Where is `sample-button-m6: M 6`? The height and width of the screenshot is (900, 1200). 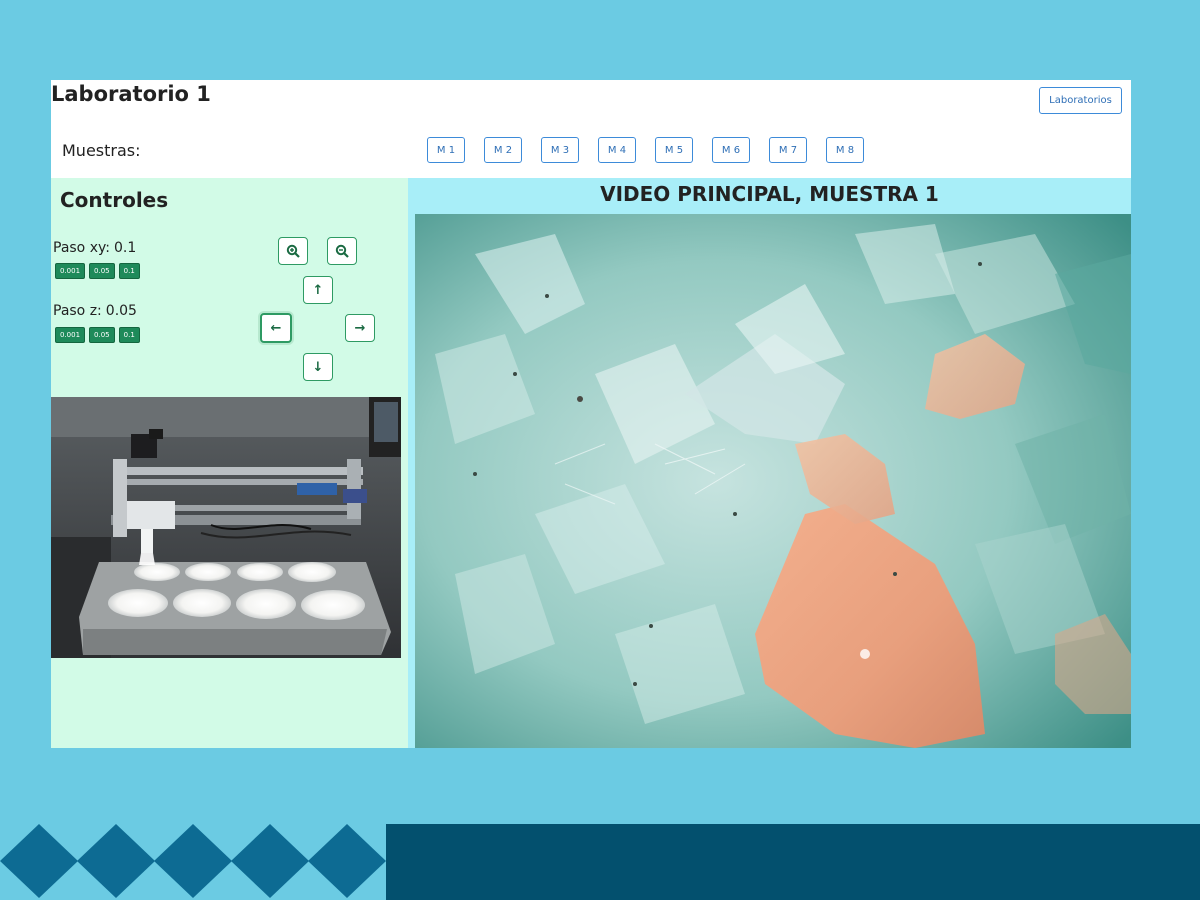 sample-button-m6: M 6 is located at coordinates (731, 150).